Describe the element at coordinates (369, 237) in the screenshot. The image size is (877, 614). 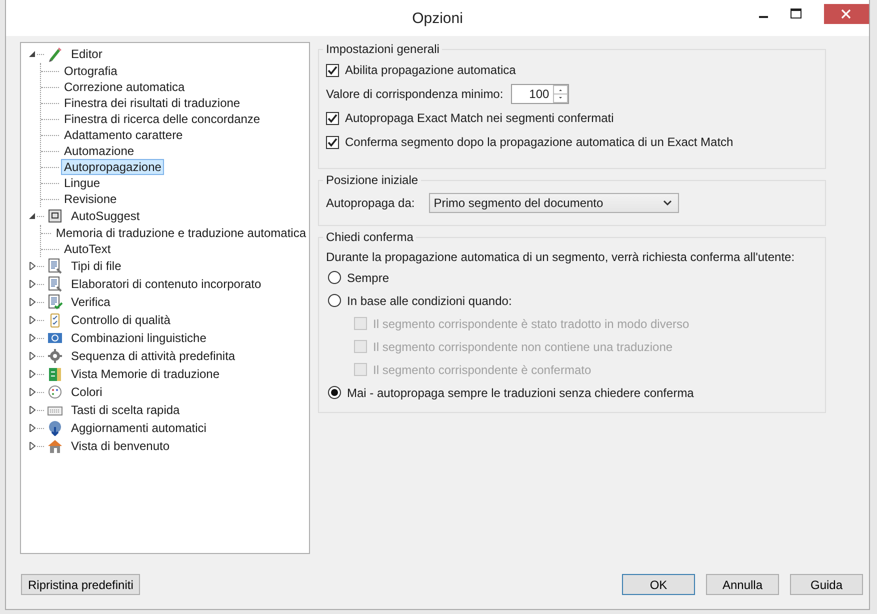
I see `group-title: Chiedi conferma` at that location.